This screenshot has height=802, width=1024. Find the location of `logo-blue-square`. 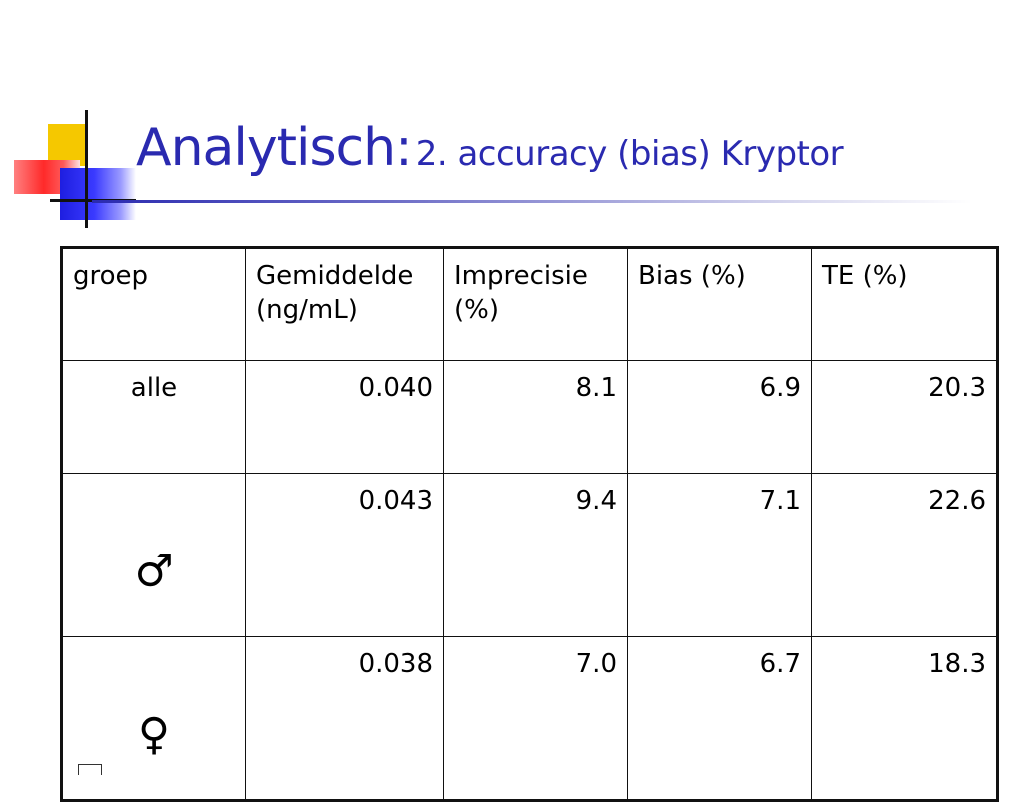

logo-blue-square is located at coordinates (98, 194).